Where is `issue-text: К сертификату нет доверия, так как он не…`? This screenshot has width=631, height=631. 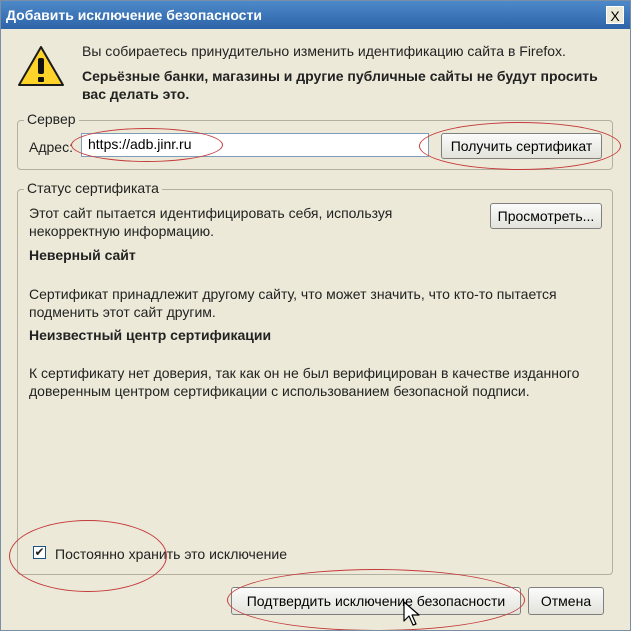 issue-text: К сертификату нет доверия, так как он не… is located at coordinates (304, 382).